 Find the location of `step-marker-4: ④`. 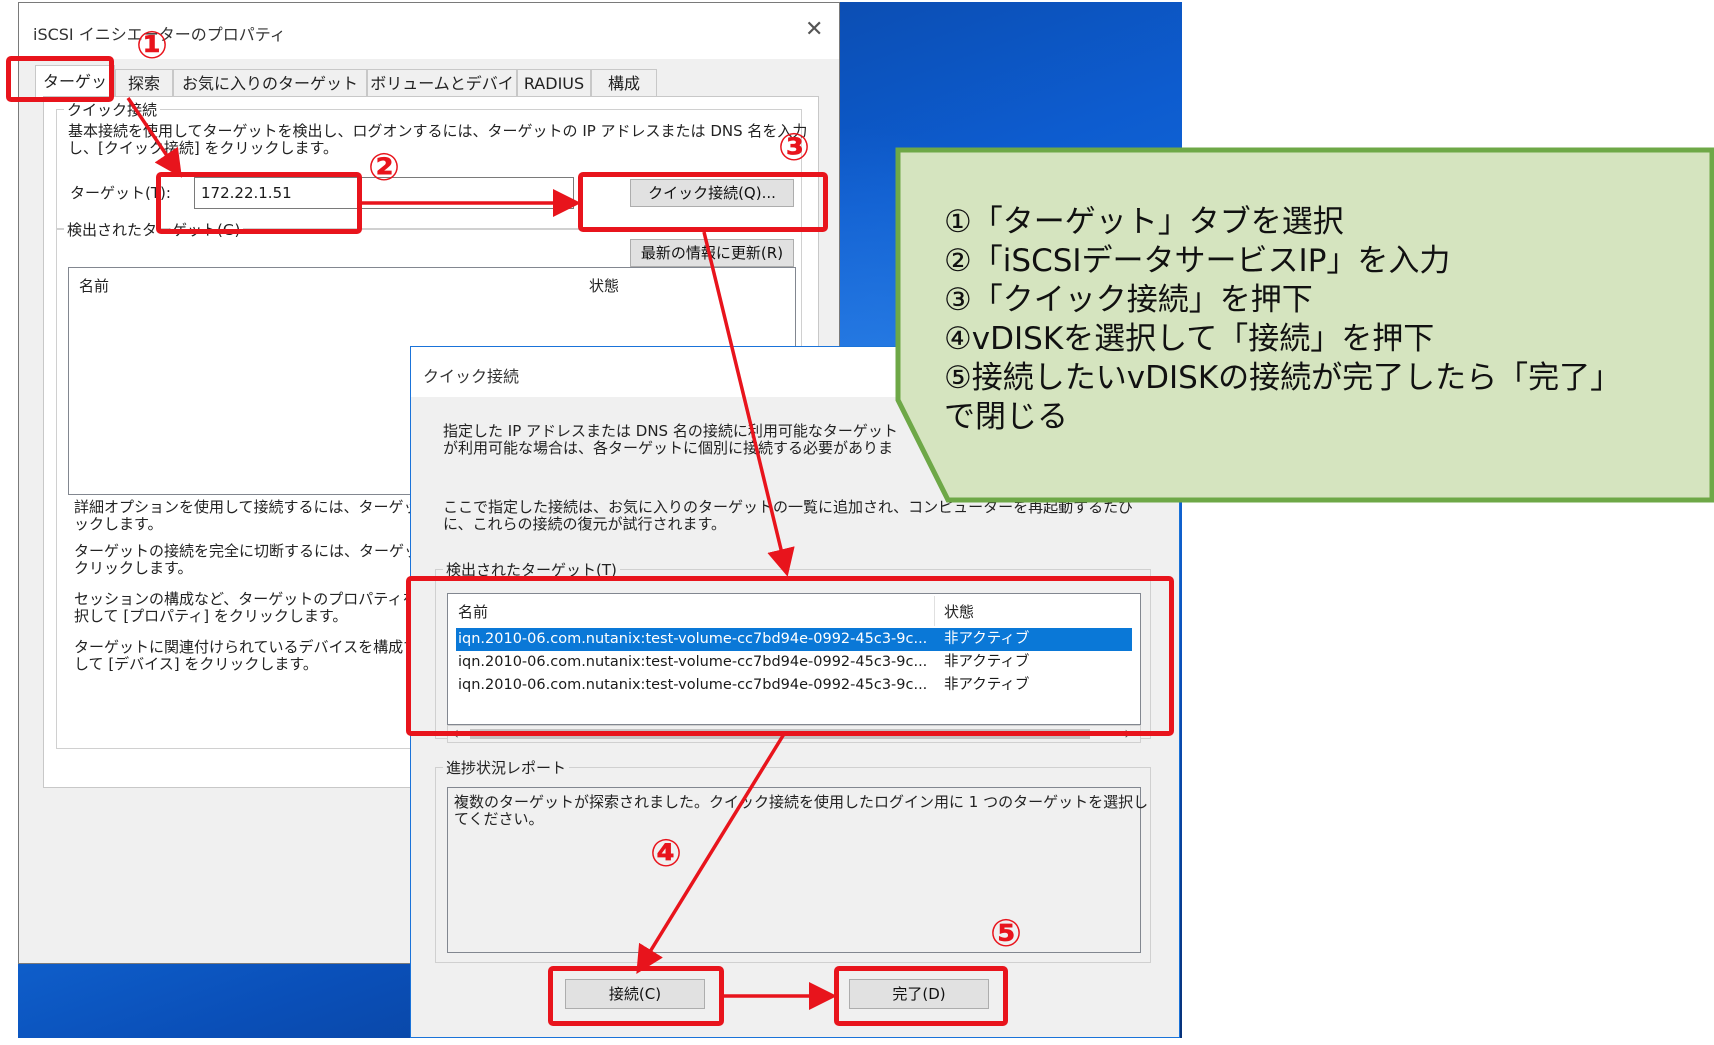

step-marker-4: ④ is located at coordinates (666, 853).